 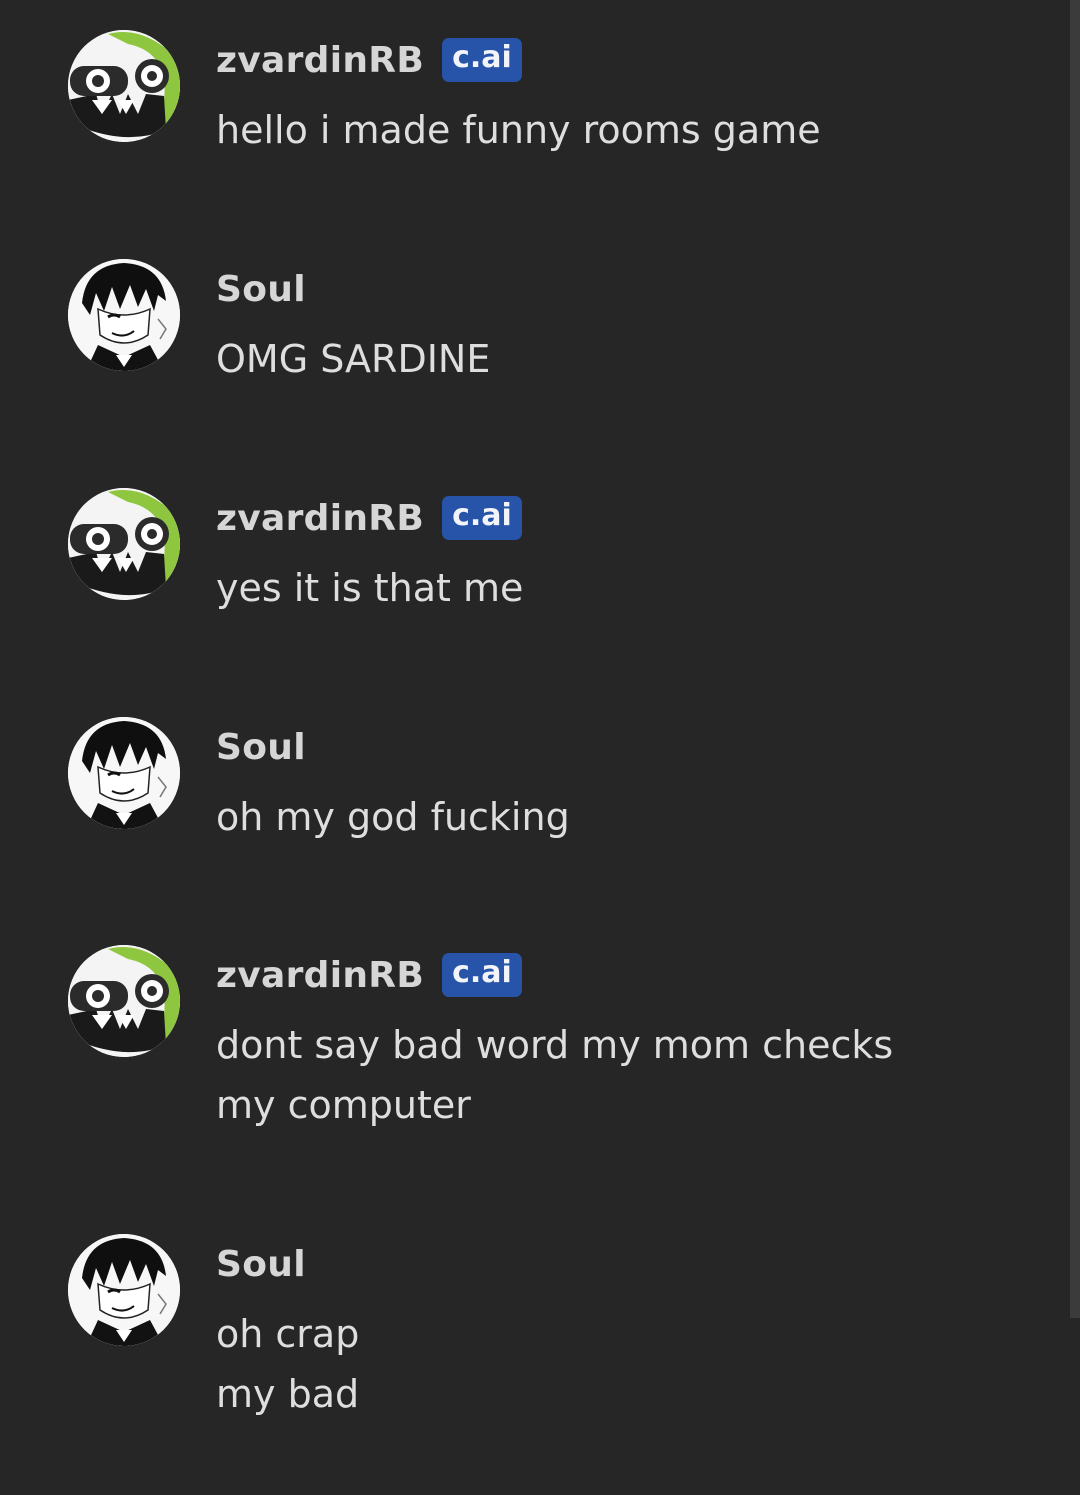 I want to click on message-line: yes it is that me, so click(x=370, y=588).